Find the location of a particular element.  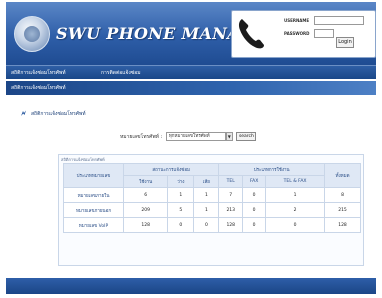

row-type: หมายเลขภายนอก is located at coordinates (93, 210).